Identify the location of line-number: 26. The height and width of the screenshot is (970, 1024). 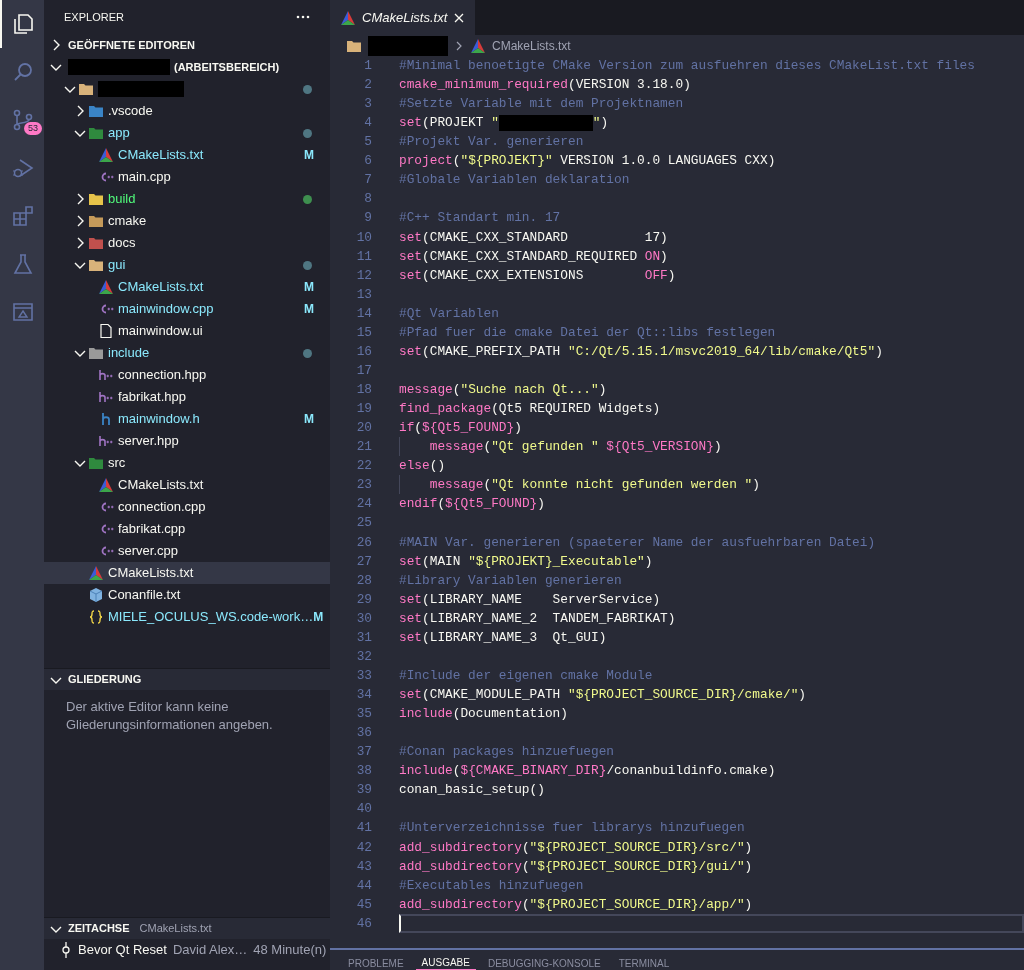
(363, 542).